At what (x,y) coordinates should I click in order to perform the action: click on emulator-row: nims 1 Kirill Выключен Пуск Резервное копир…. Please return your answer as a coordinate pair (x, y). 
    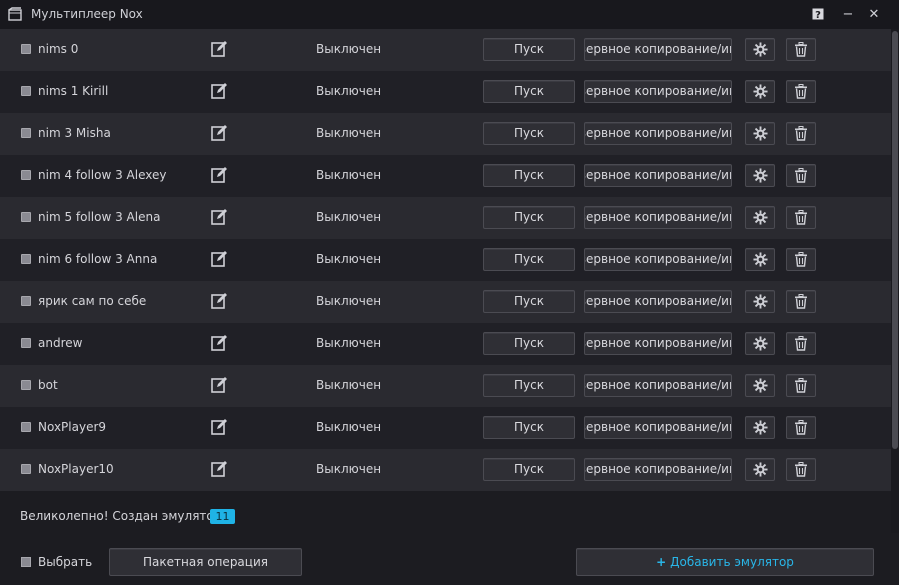
    Looking at the image, I should click on (445, 92).